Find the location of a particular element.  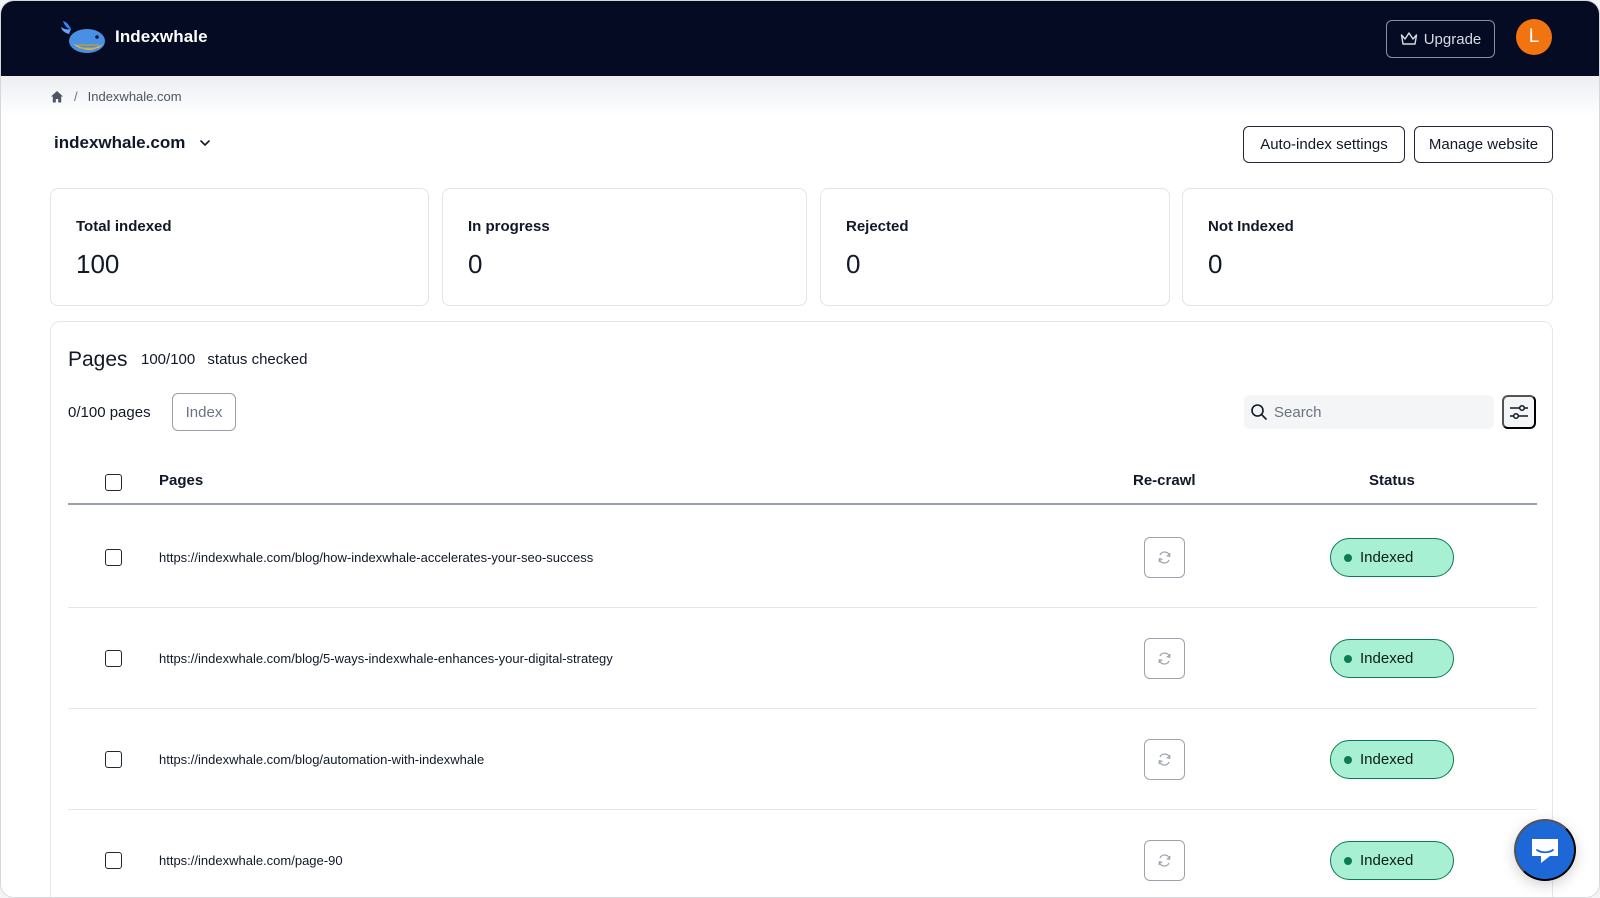

whale-logo-icon is located at coordinates (83, 37).